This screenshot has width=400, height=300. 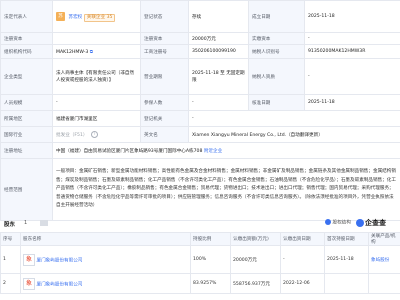 What do you see at coordinates (26, 134) in the screenshot?
I see `intl-industry-label: 国际行业` at bounding box center [26, 134].